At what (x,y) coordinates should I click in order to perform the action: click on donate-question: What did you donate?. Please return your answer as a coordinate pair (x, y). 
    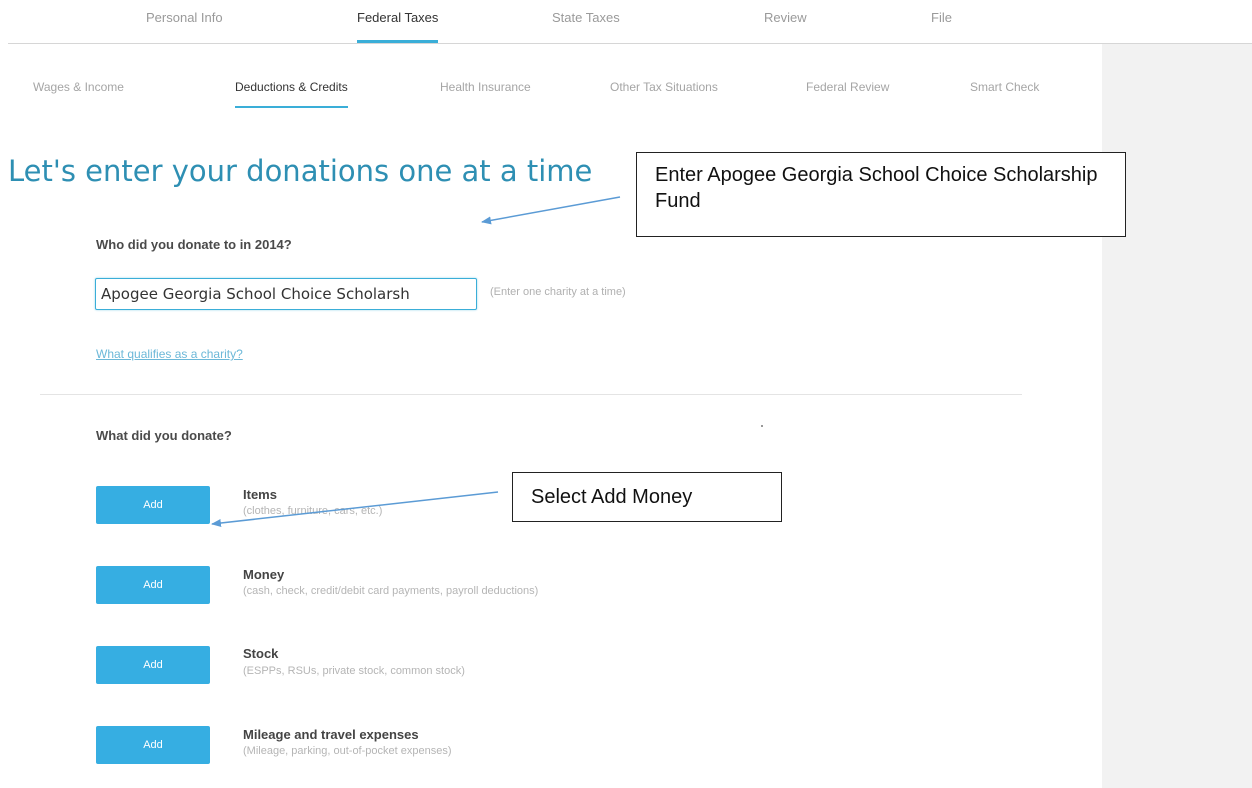
    Looking at the image, I should click on (164, 435).